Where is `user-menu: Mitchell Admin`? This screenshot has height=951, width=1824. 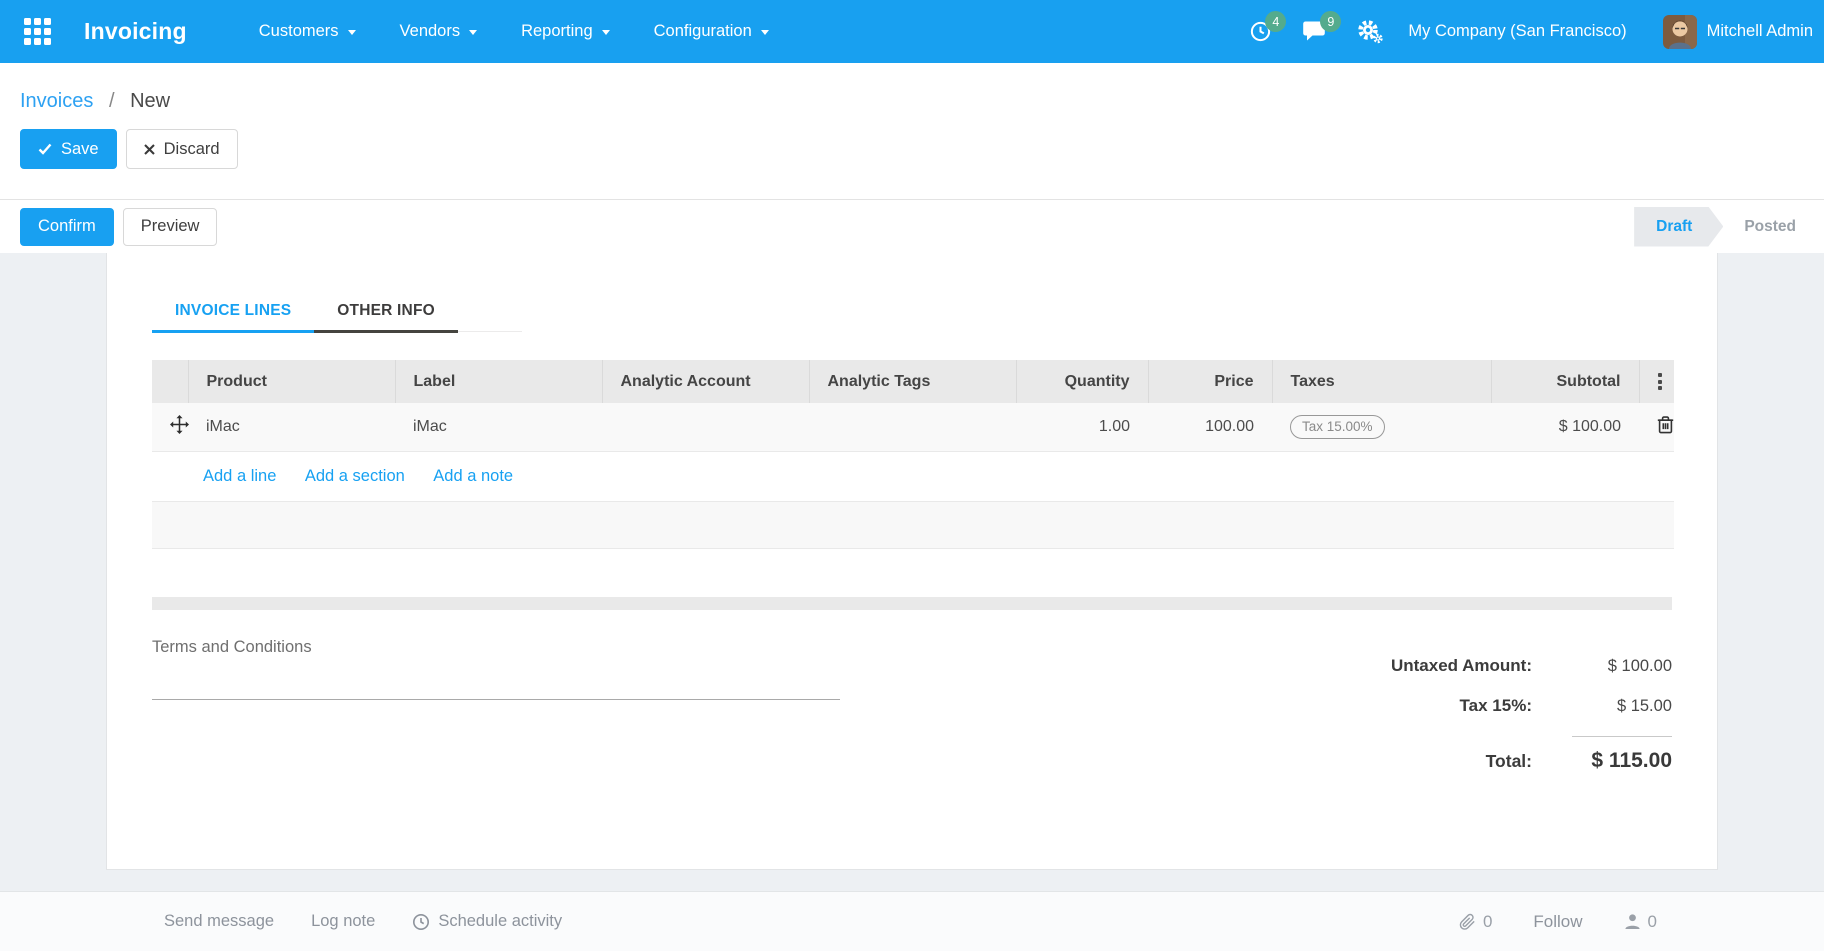 user-menu: Mitchell Admin is located at coordinates (1760, 31).